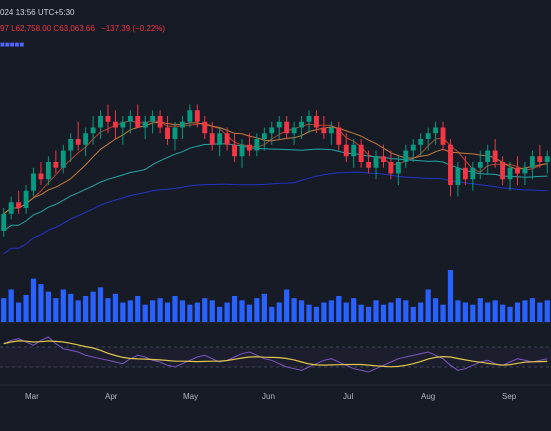 The image size is (551, 431). I want to click on month-label-mar: Mar, so click(32, 396).